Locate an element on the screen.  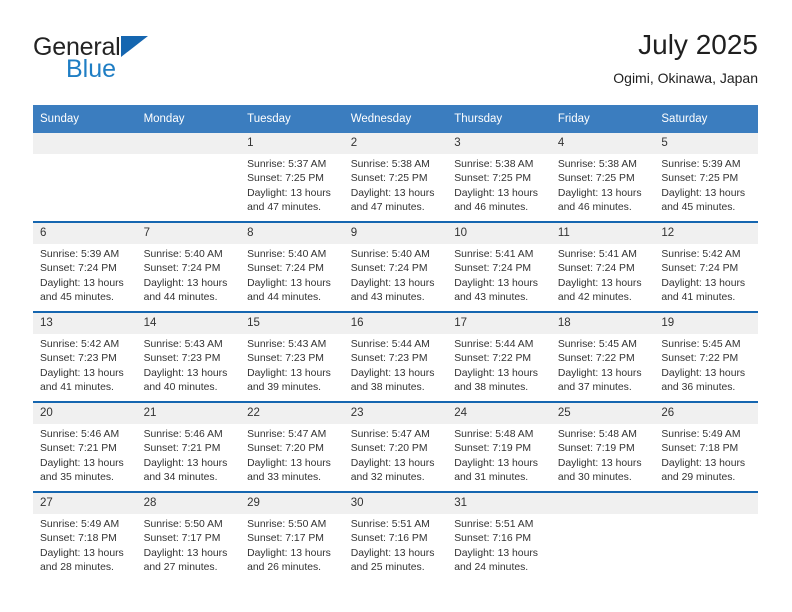
sunset-text: Sunset: 7:25 PM is located at coordinates (493, 179).